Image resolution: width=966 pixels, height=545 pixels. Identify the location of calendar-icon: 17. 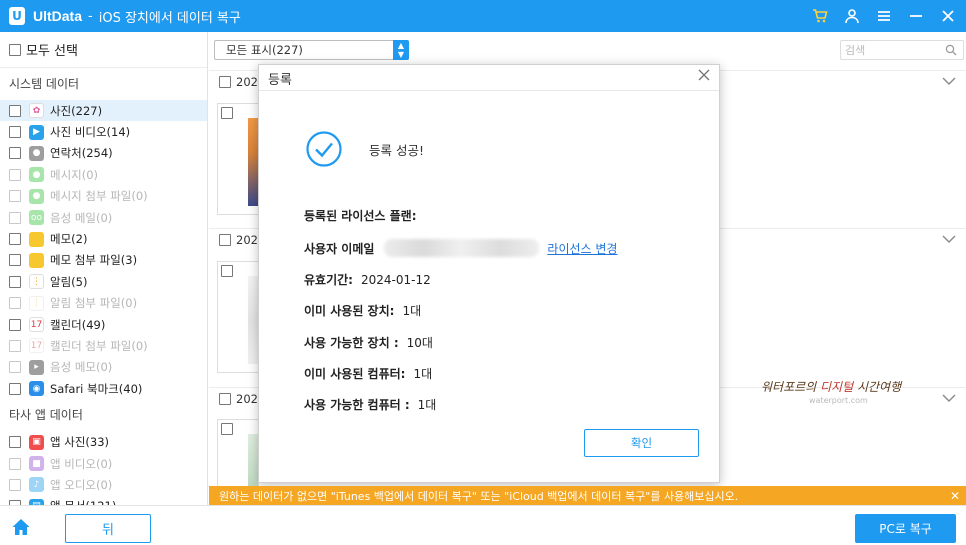
(36, 325).